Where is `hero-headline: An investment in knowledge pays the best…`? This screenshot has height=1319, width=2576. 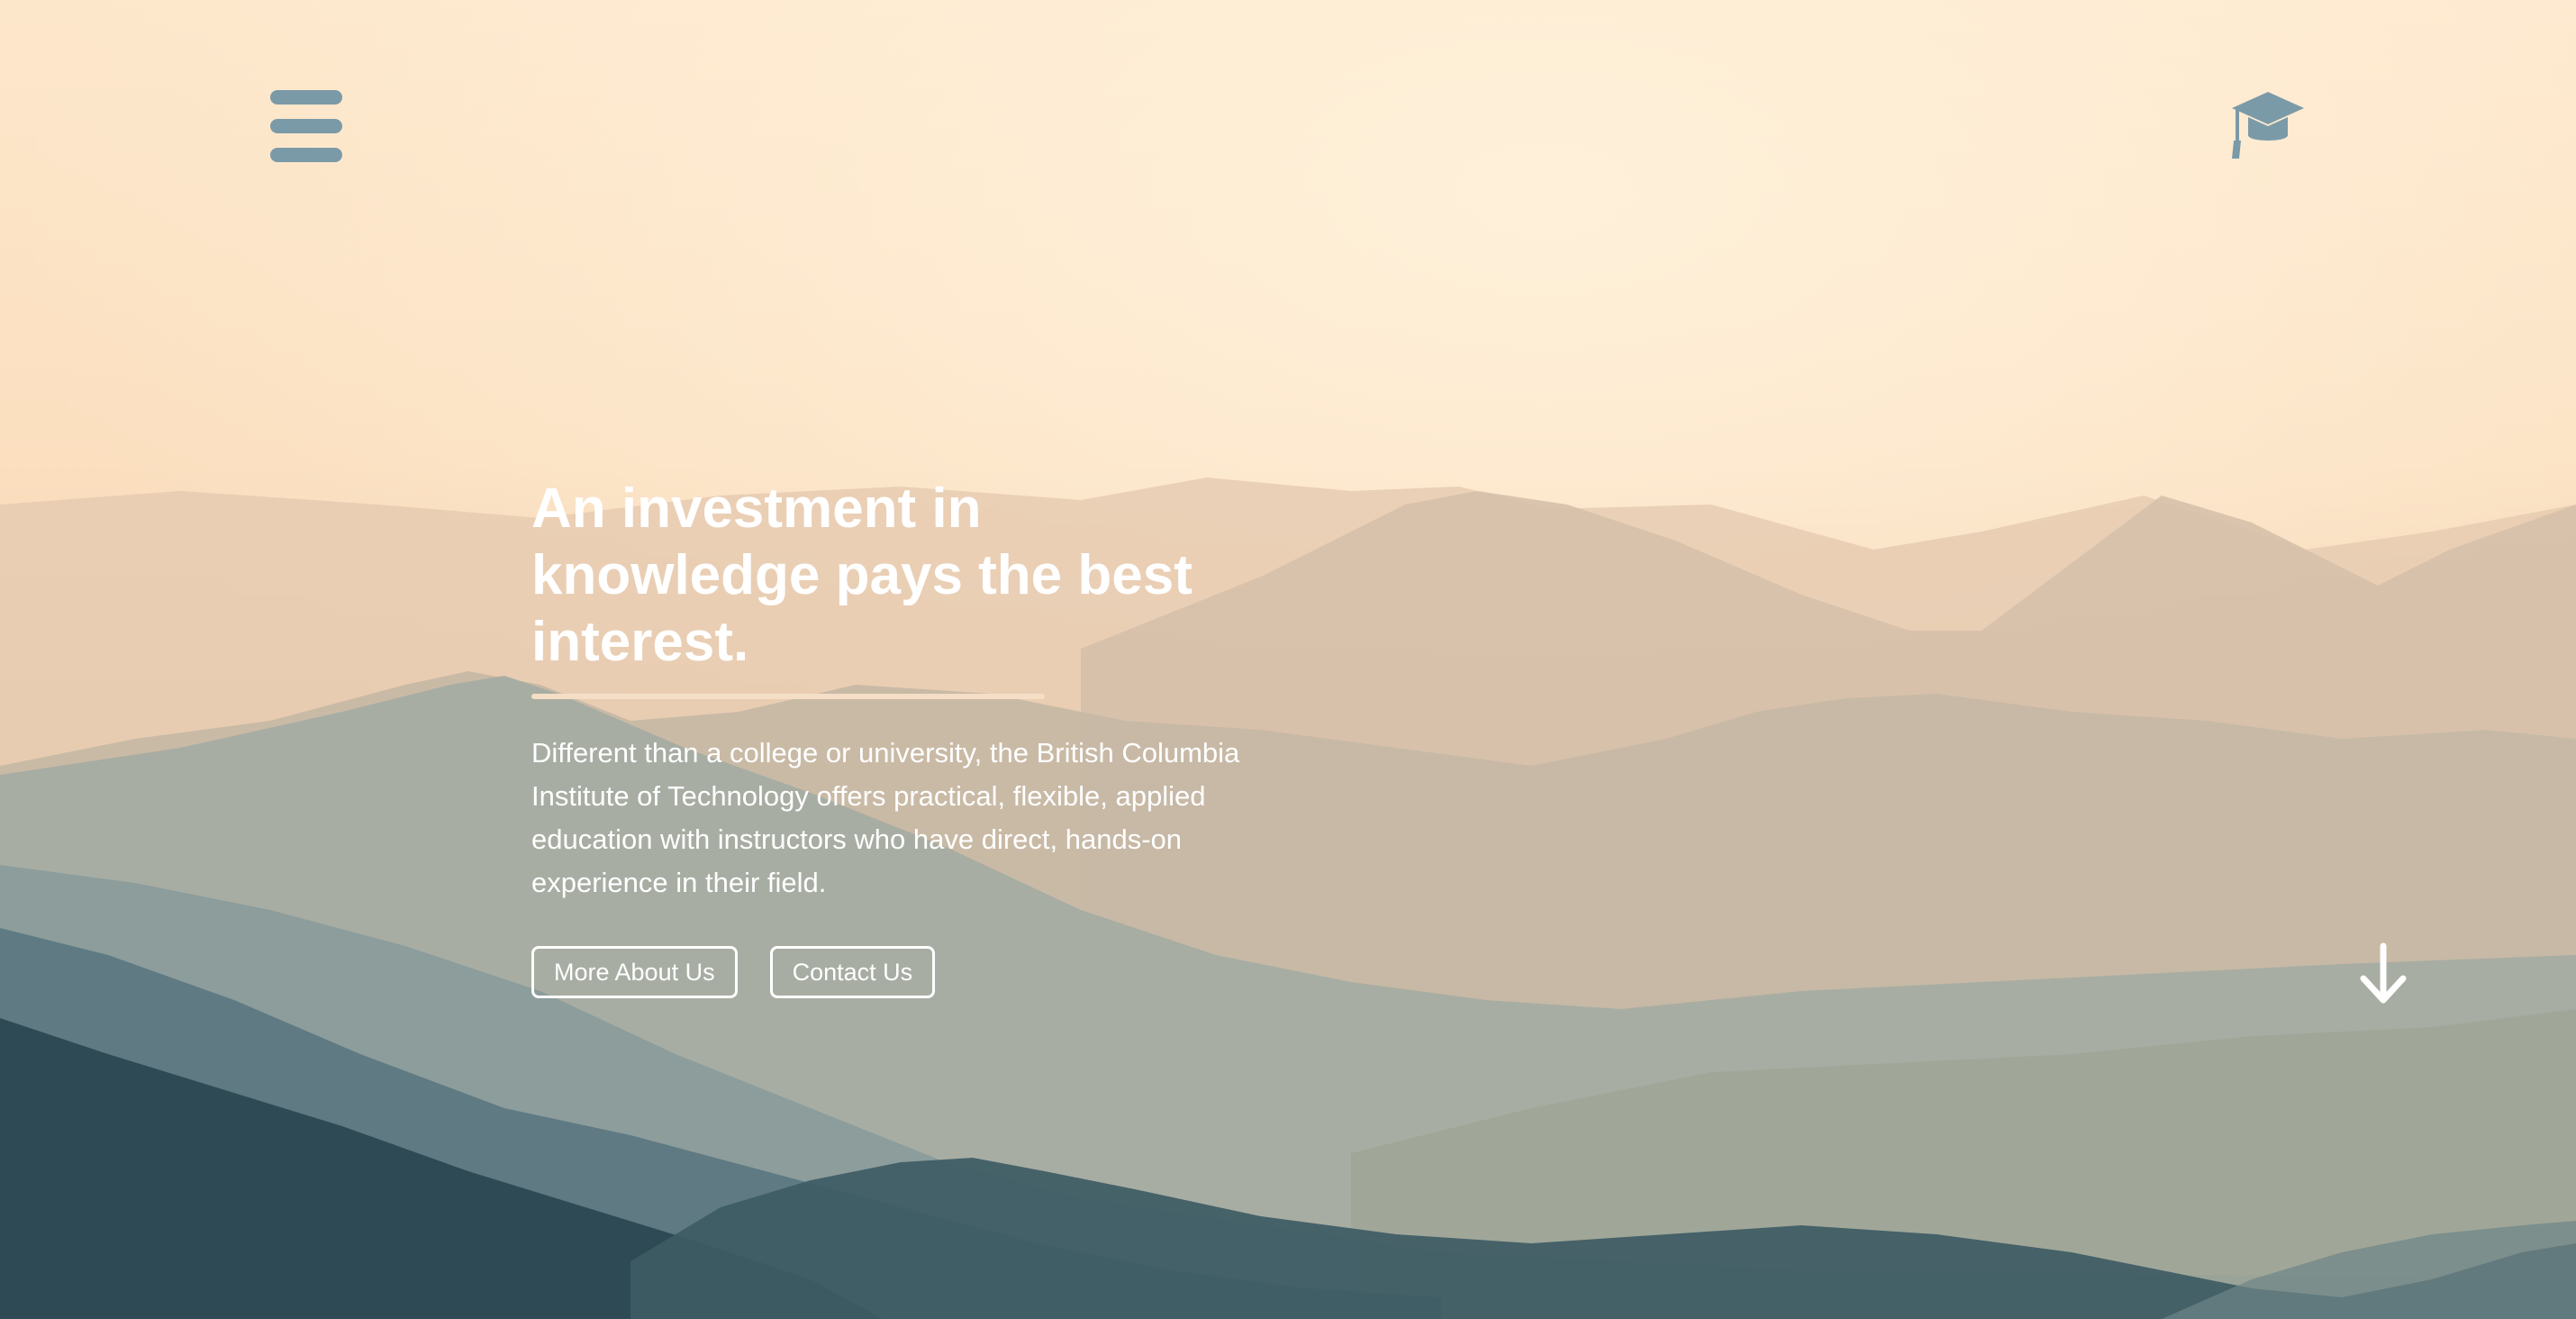 hero-headline: An investment in knowledge pays the best… is located at coordinates (862, 575).